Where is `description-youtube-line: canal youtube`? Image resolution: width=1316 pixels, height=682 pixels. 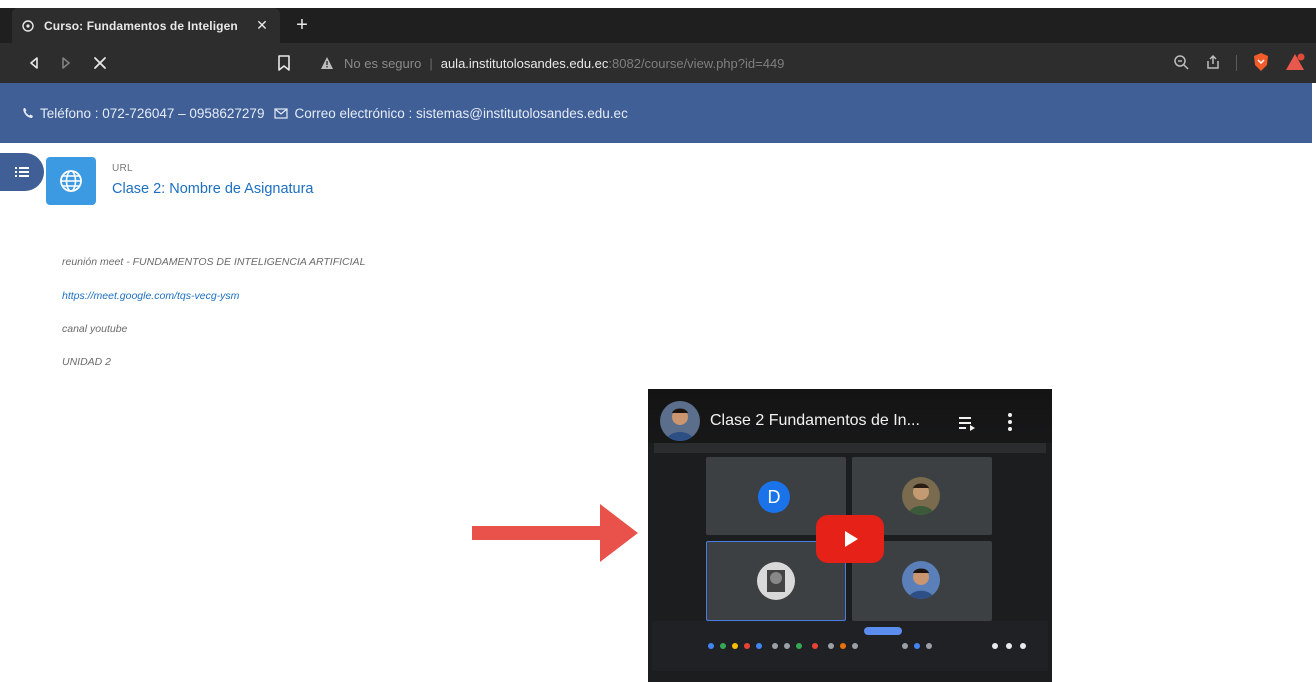
description-youtube-line: canal youtube is located at coordinates (95, 329).